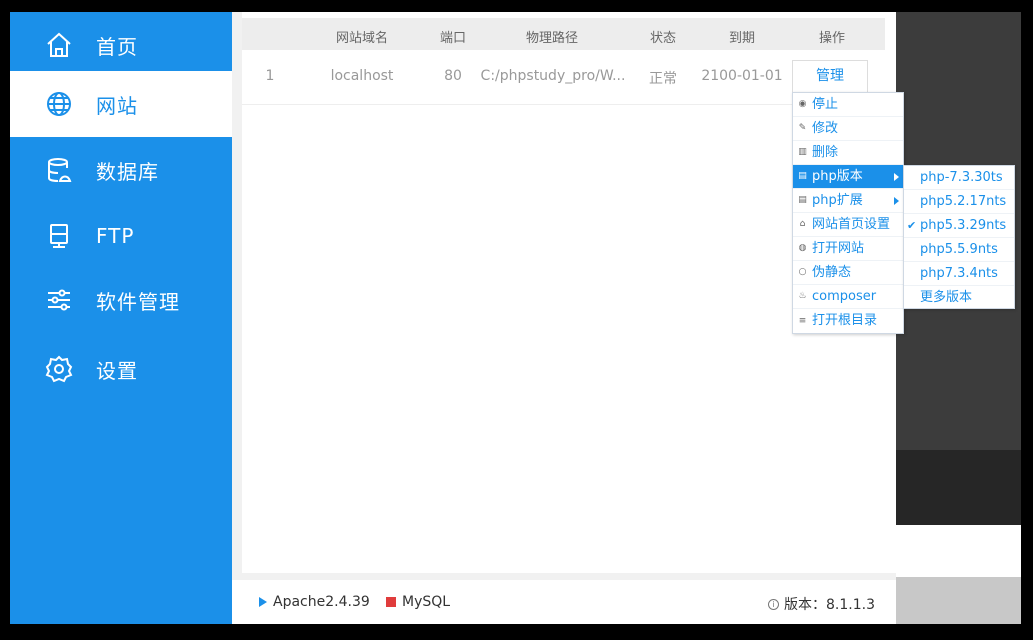  Describe the element at coordinates (848, 105) in the screenshot. I see `menu-item-stop: ◉ 停止` at that location.